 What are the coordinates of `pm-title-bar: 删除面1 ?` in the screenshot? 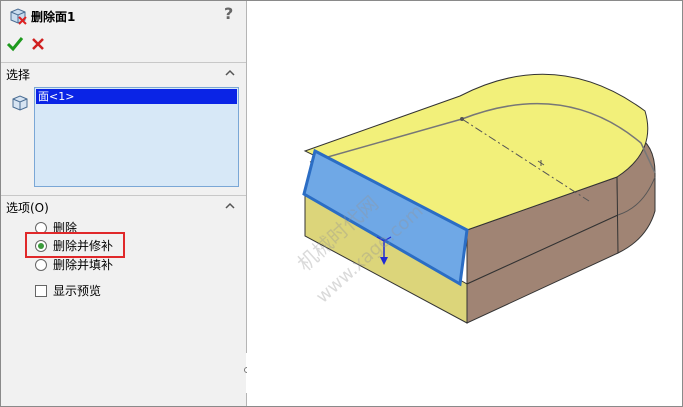 It's located at (123, 15).